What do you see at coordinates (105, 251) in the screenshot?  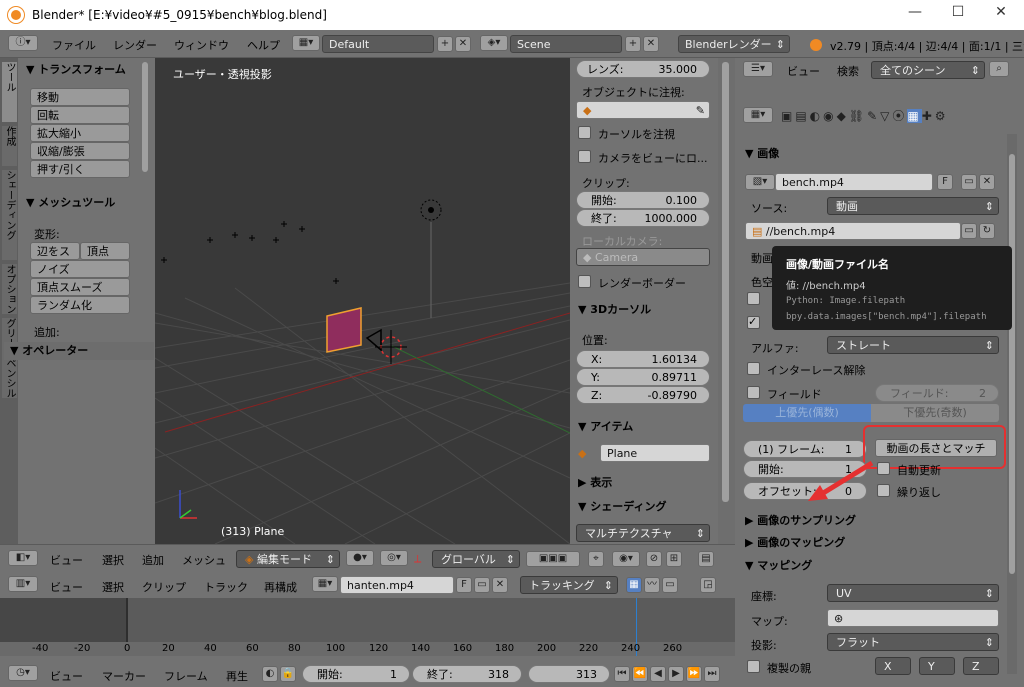 I see `vertex-slide-button: 頂点` at bounding box center [105, 251].